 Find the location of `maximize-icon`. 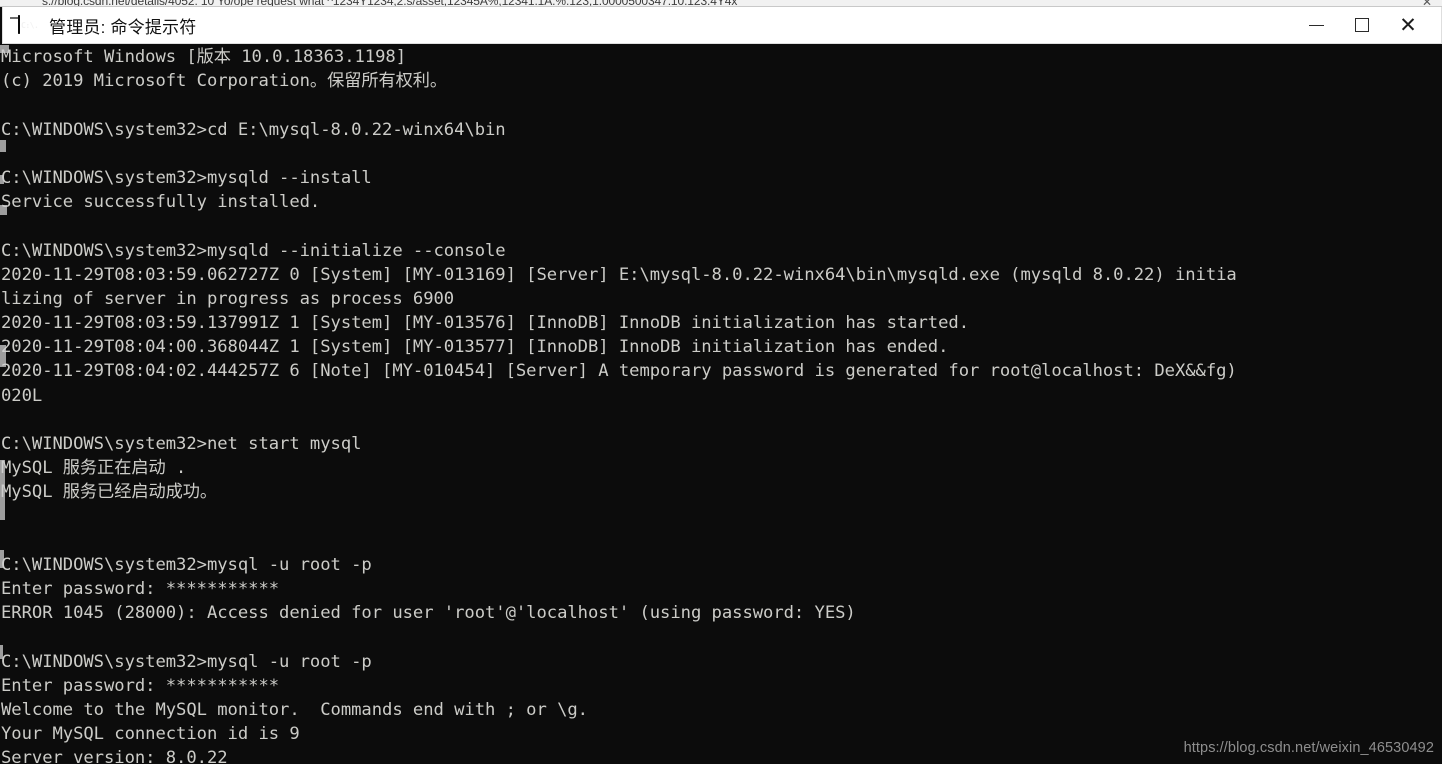

maximize-icon is located at coordinates (1362, 25).